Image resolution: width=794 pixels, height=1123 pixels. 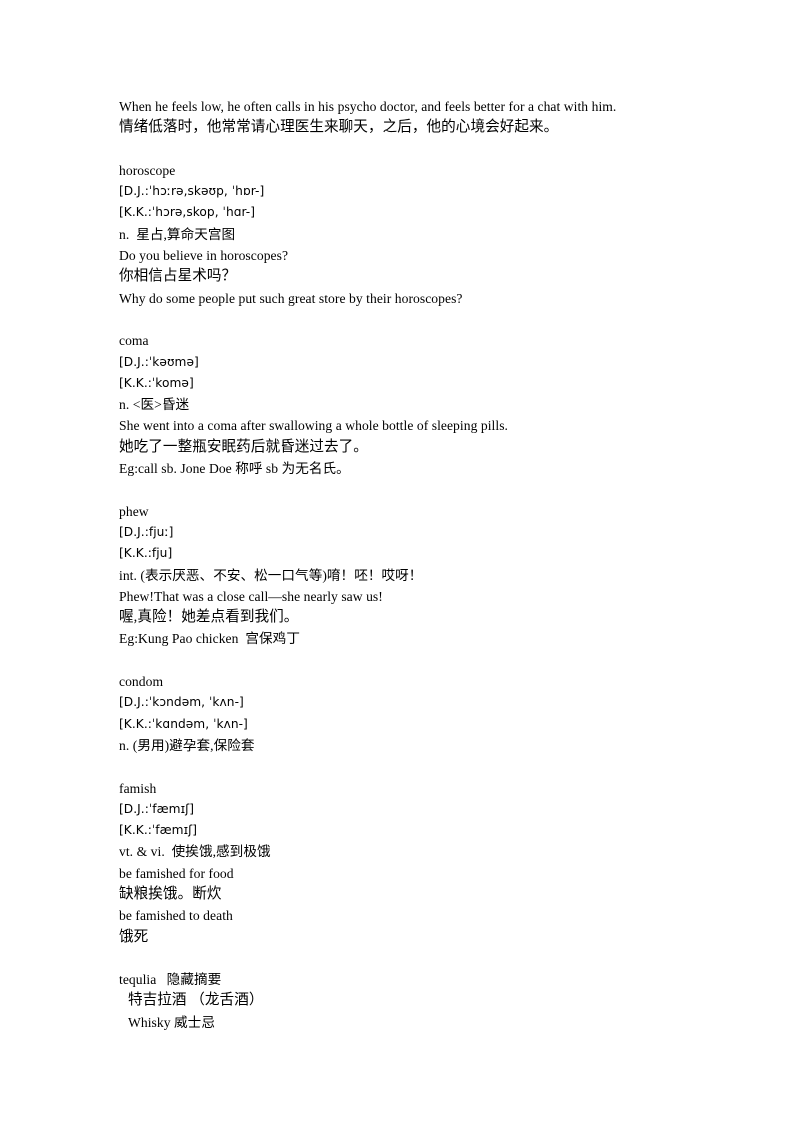 I want to click on entry-pronunciation-kk: [K.K.:ˈkɑndəm, ˈkʌn-], so click(x=183, y=723).